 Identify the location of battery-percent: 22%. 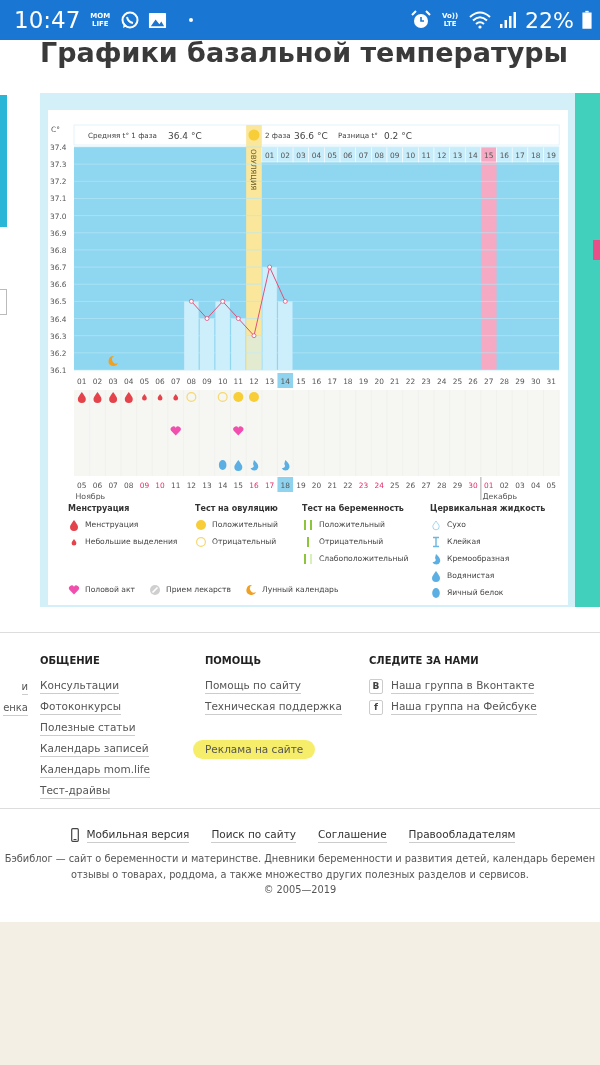
(549, 20).